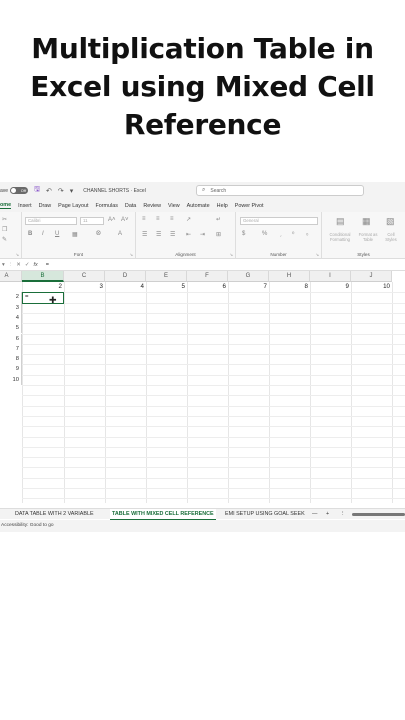 The image size is (405, 720). Describe the element at coordinates (174, 206) in the screenshot. I see `tab-view: View` at that location.